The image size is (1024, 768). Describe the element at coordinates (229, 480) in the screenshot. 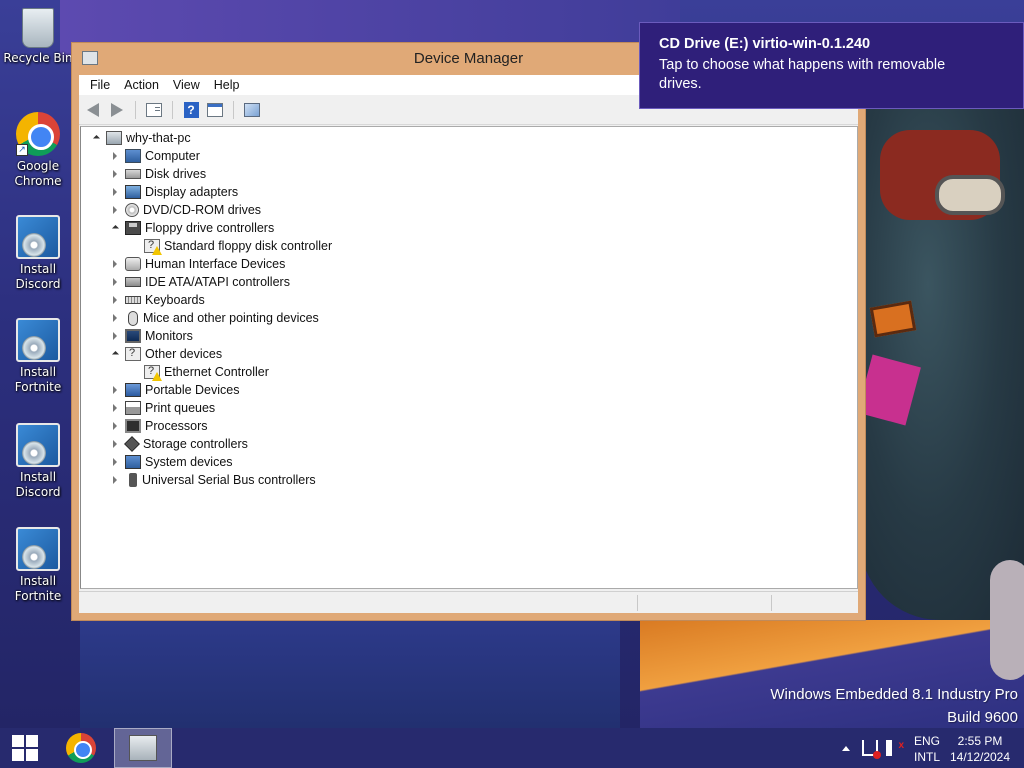

I see `tree-category-label: Universal Serial Bus controllers` at that location.